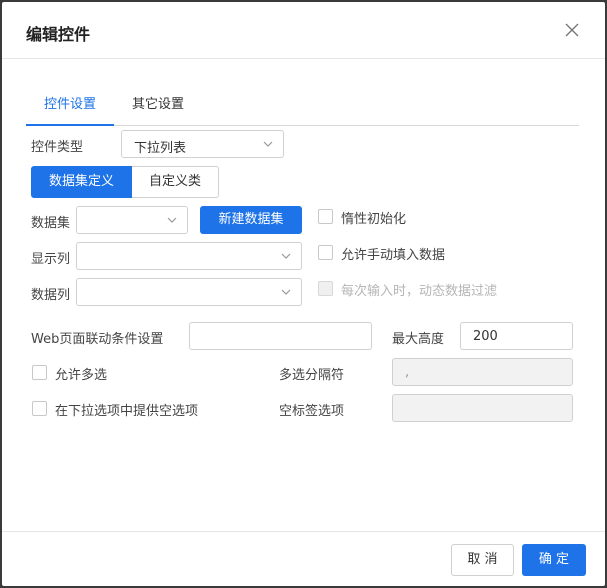 The image size is (607, 588). What do you see at coordinates (419, 291) in the screenshot?
I see `dynamic-filter-label: 每次输入时，动态数据过滤` at bounding box center [419, 291].